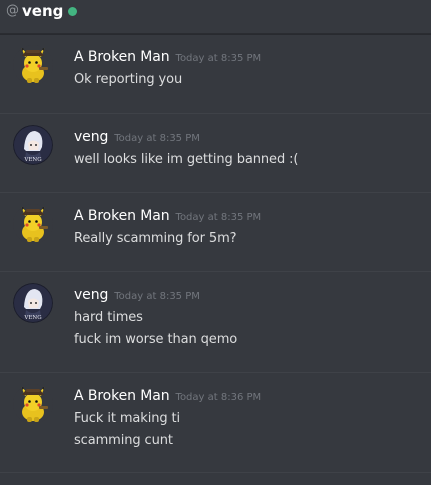 The height and width of the screenshot is (485, 431). Describe the element at coordinates (215, 17) in the screenshot. I see `dm-header: @ veng` at that location.